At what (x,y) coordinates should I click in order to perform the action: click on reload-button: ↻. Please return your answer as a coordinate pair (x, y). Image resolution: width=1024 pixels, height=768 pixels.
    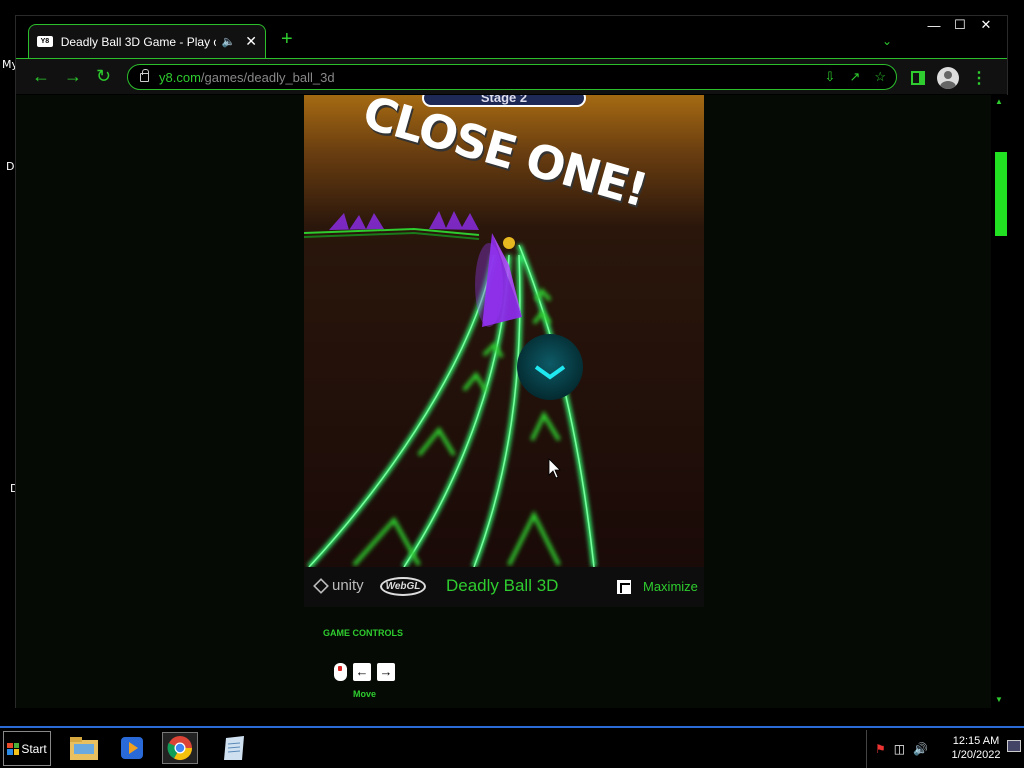
    Looking at the image, I should click on (103, 76).